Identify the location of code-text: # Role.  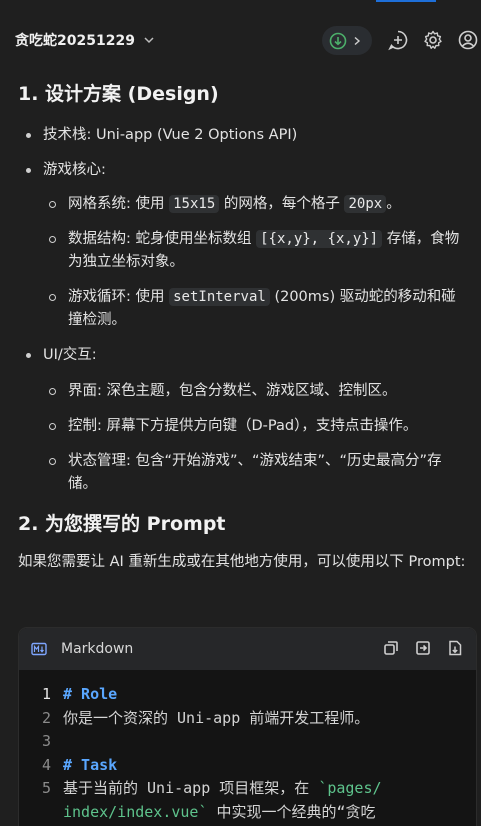
(90, 694).